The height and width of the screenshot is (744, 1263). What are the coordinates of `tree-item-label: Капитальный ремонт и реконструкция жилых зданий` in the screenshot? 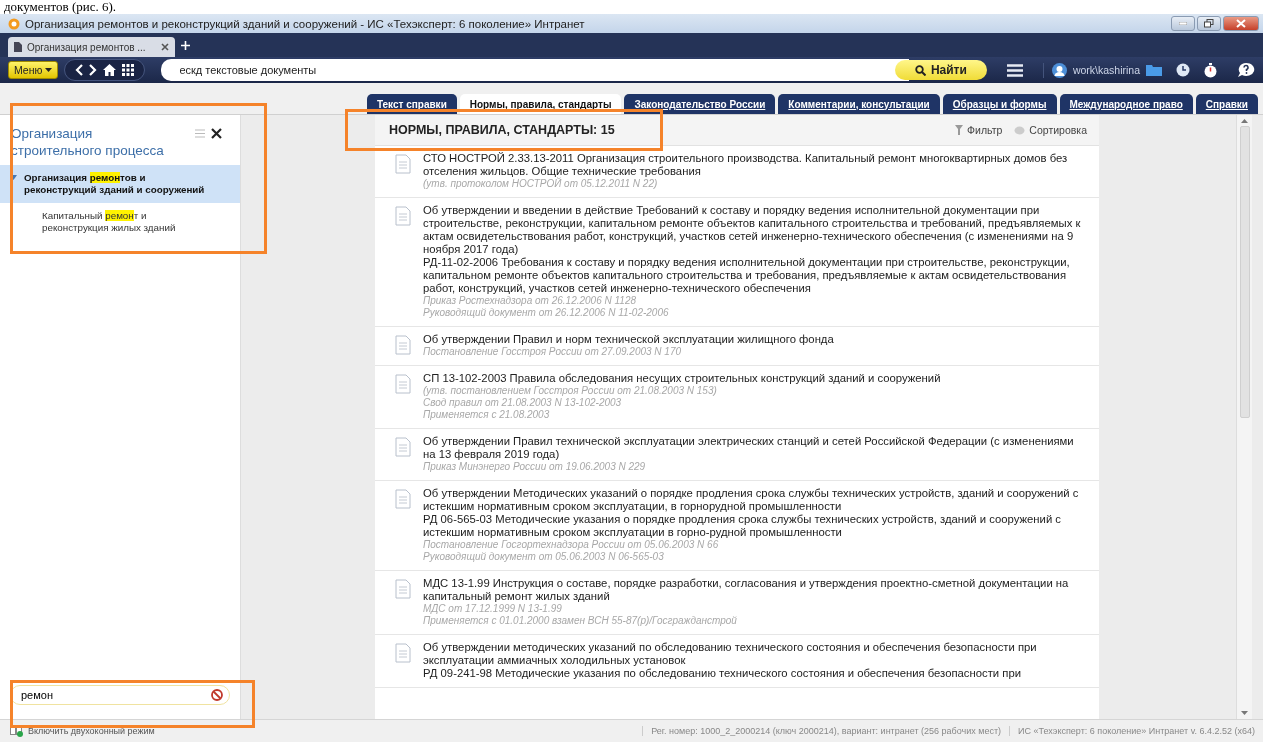 It's located at (109, 222).